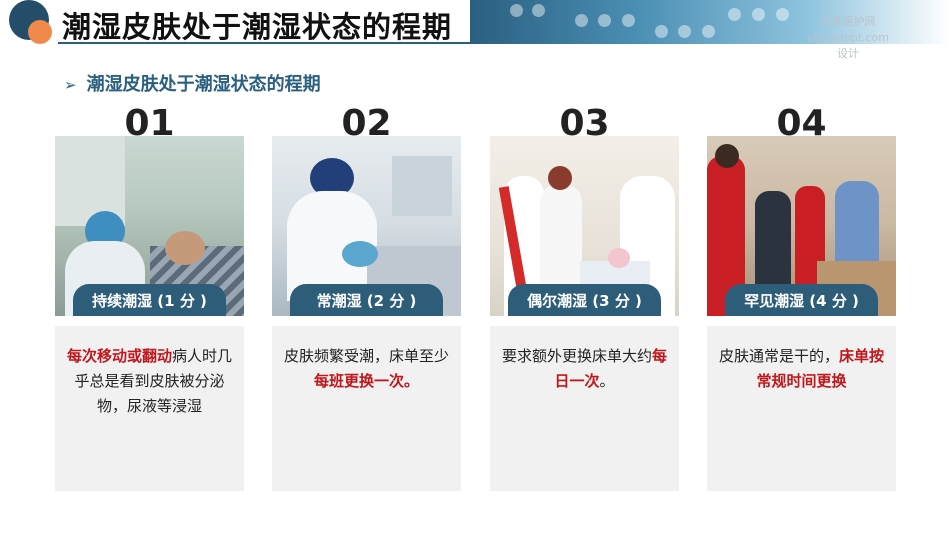  Describe the element at coordinates (607, 381) in the screenshot. I see `desc-text: 。` at that location.